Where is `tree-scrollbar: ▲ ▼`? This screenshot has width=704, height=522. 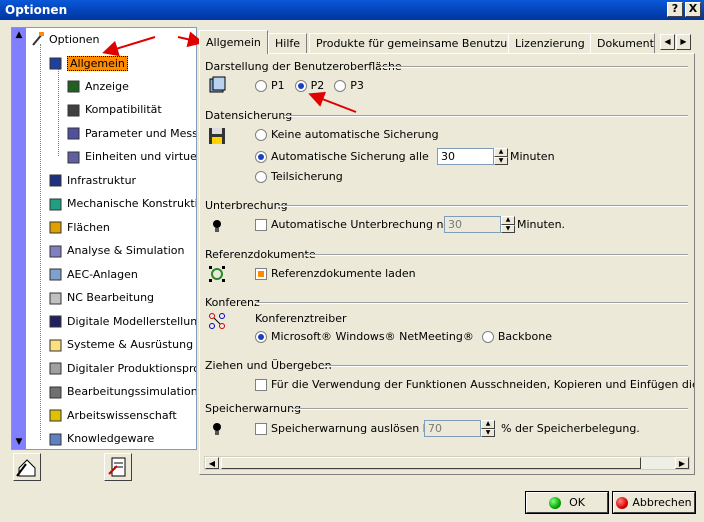 tree-scrollbar: ▲ ▼ is located at coordinates (19, 238).